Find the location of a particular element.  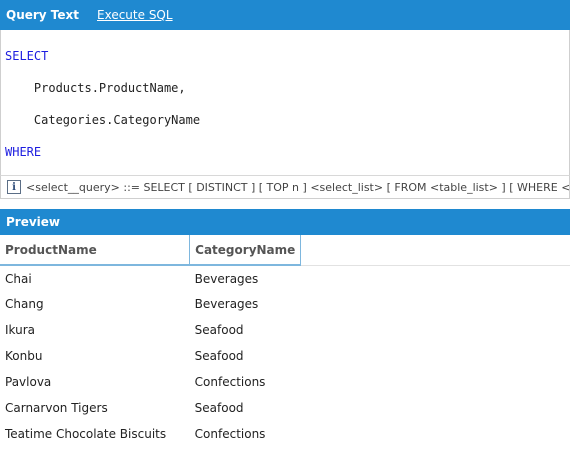

preview-header: Preview is located at coordinates (285, 222).